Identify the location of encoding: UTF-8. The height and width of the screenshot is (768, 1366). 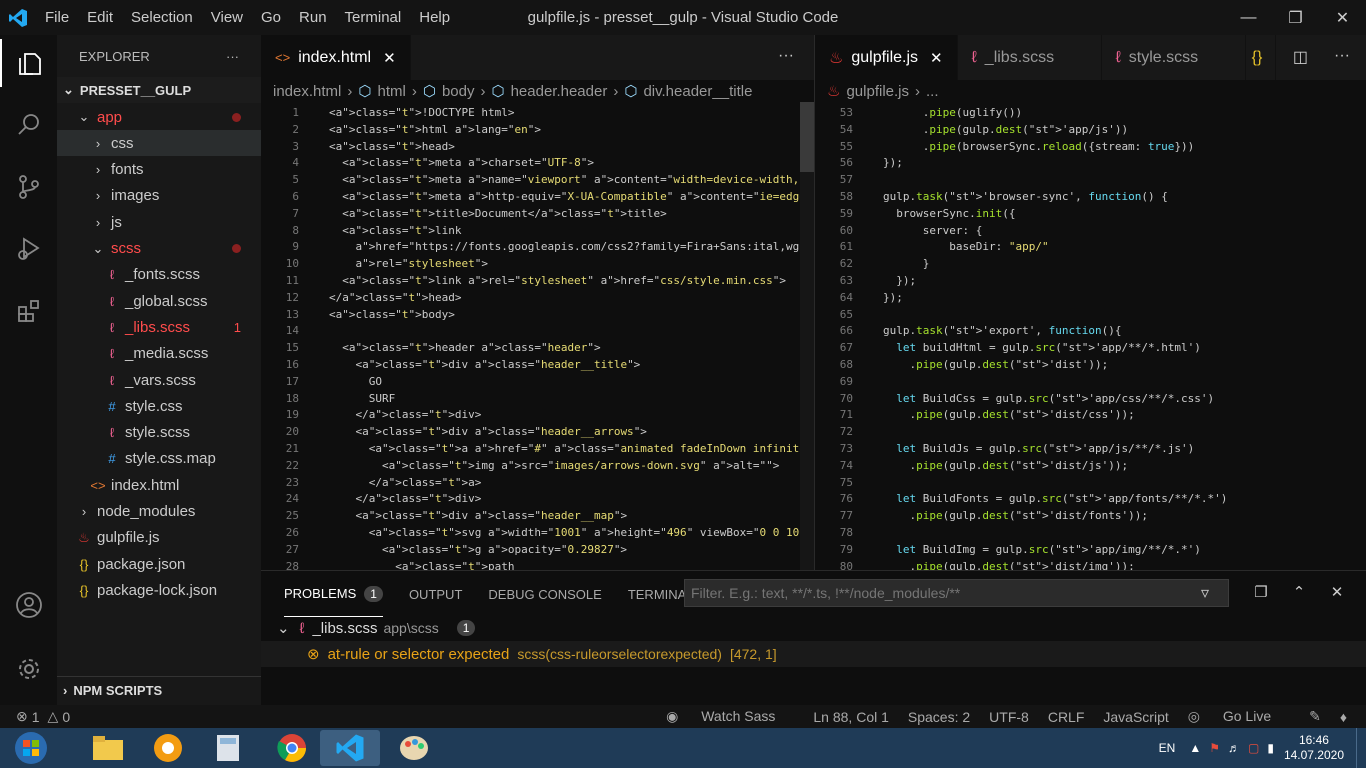
(1009, 717).